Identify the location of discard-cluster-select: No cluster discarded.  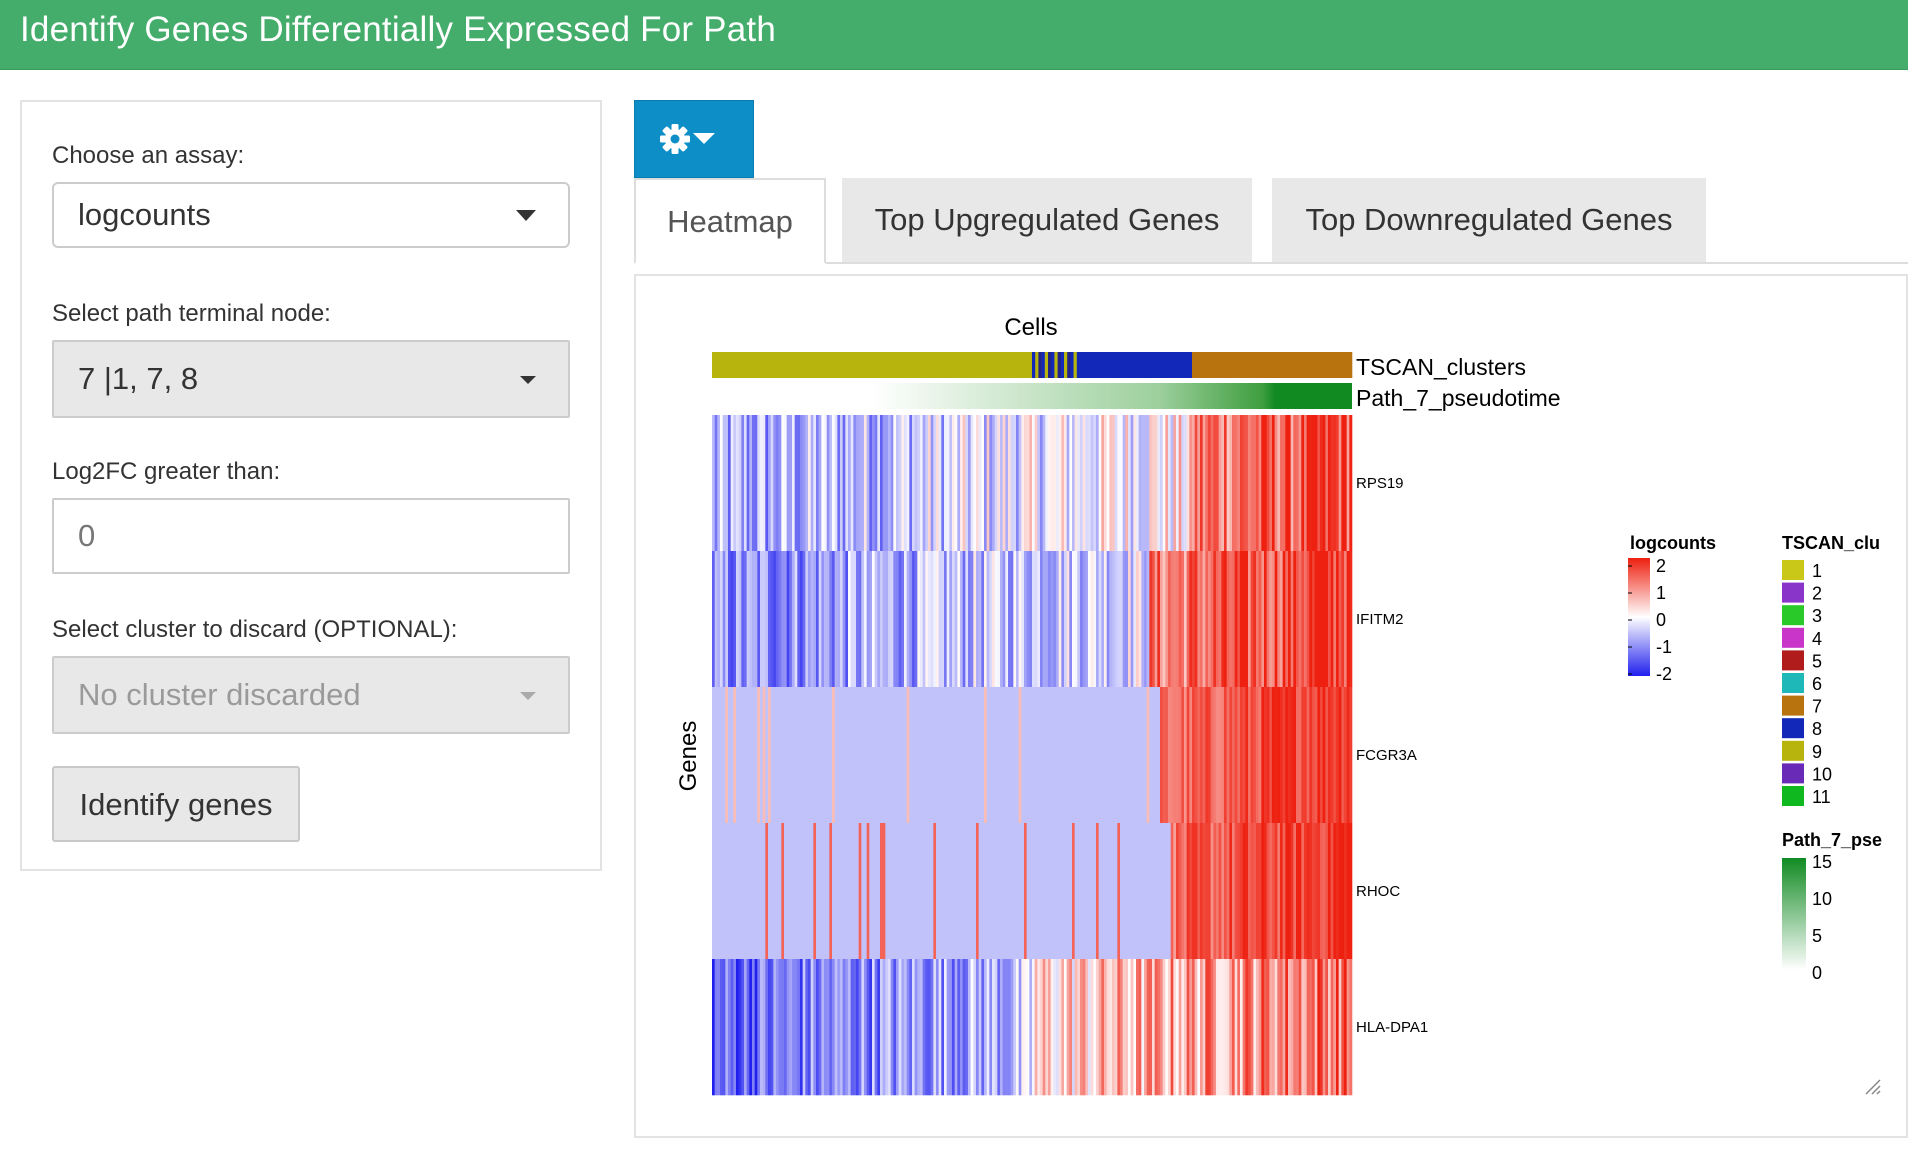
(311, 695).